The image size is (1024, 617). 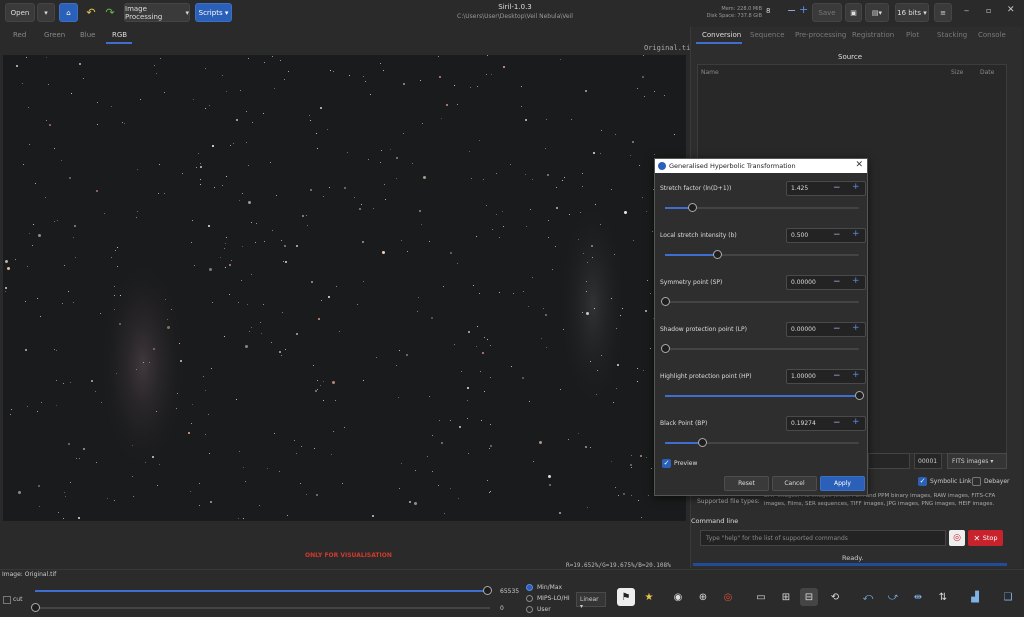 What do you see at coordinates (835, 597) in the screenshot?
I see `zoom-reset-button: ⟲` at bounding box center [835, 597].